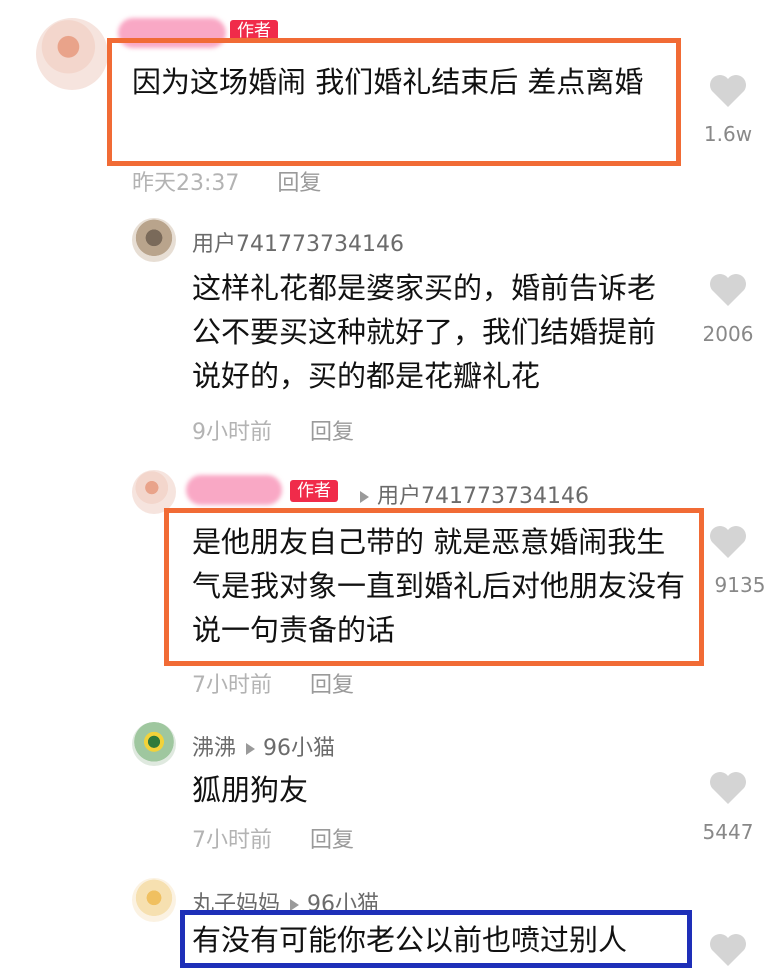  What do you see at coordinates (232, 432) in the screenshot?
I see `comment-time: 9小时前` at bounding box center [232, 432].